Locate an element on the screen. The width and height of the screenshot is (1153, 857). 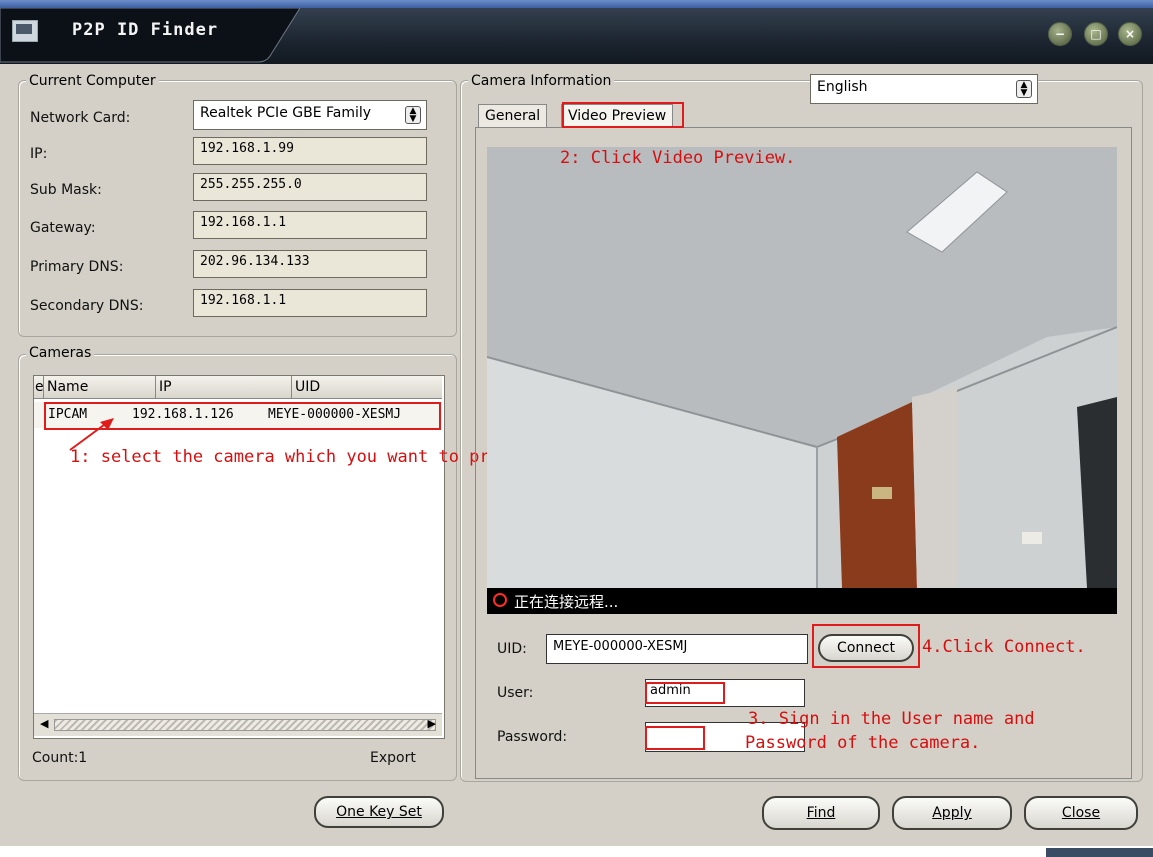
close-button: Close is located at coordinates (1081, 813).